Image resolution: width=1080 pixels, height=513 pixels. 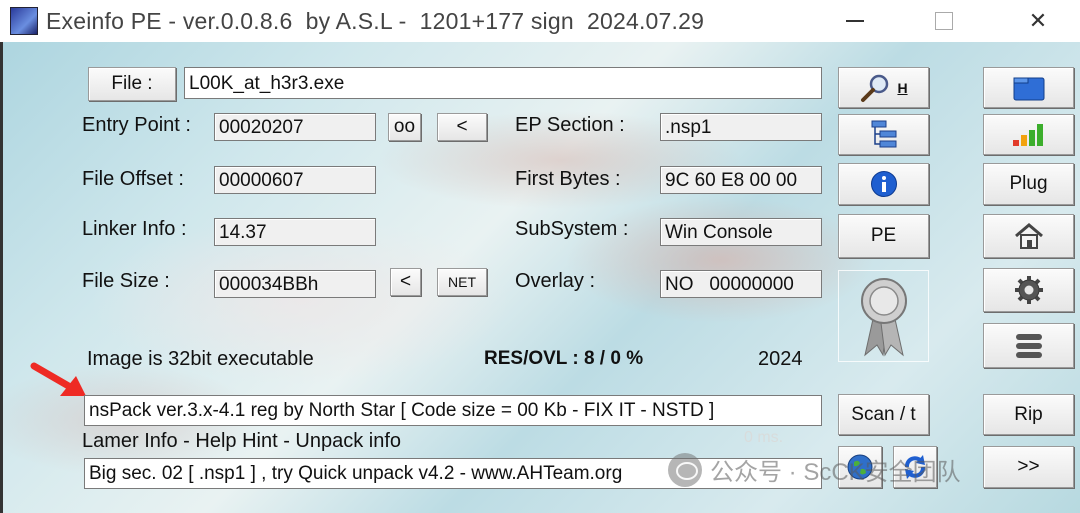 What do you see at coordinates (780, 359) in the screenshot?
I see `year-text: 2024` at bounding box center [780, 359].